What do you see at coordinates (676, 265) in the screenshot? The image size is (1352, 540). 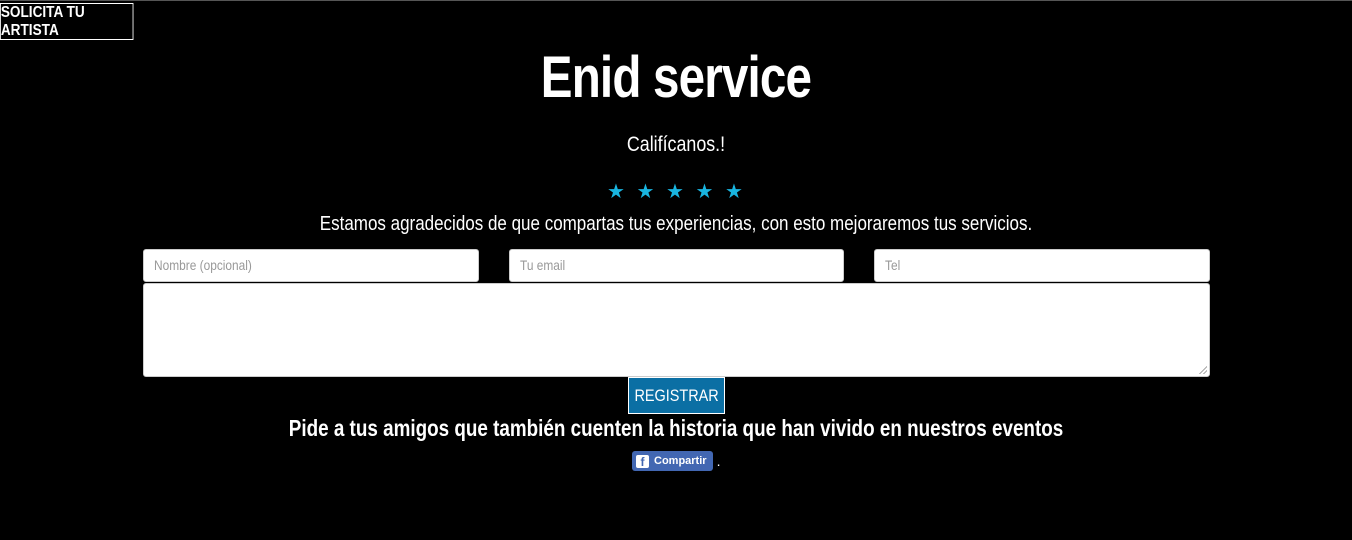 I see `email-input: Tu email` at bounding box center [676, 265].